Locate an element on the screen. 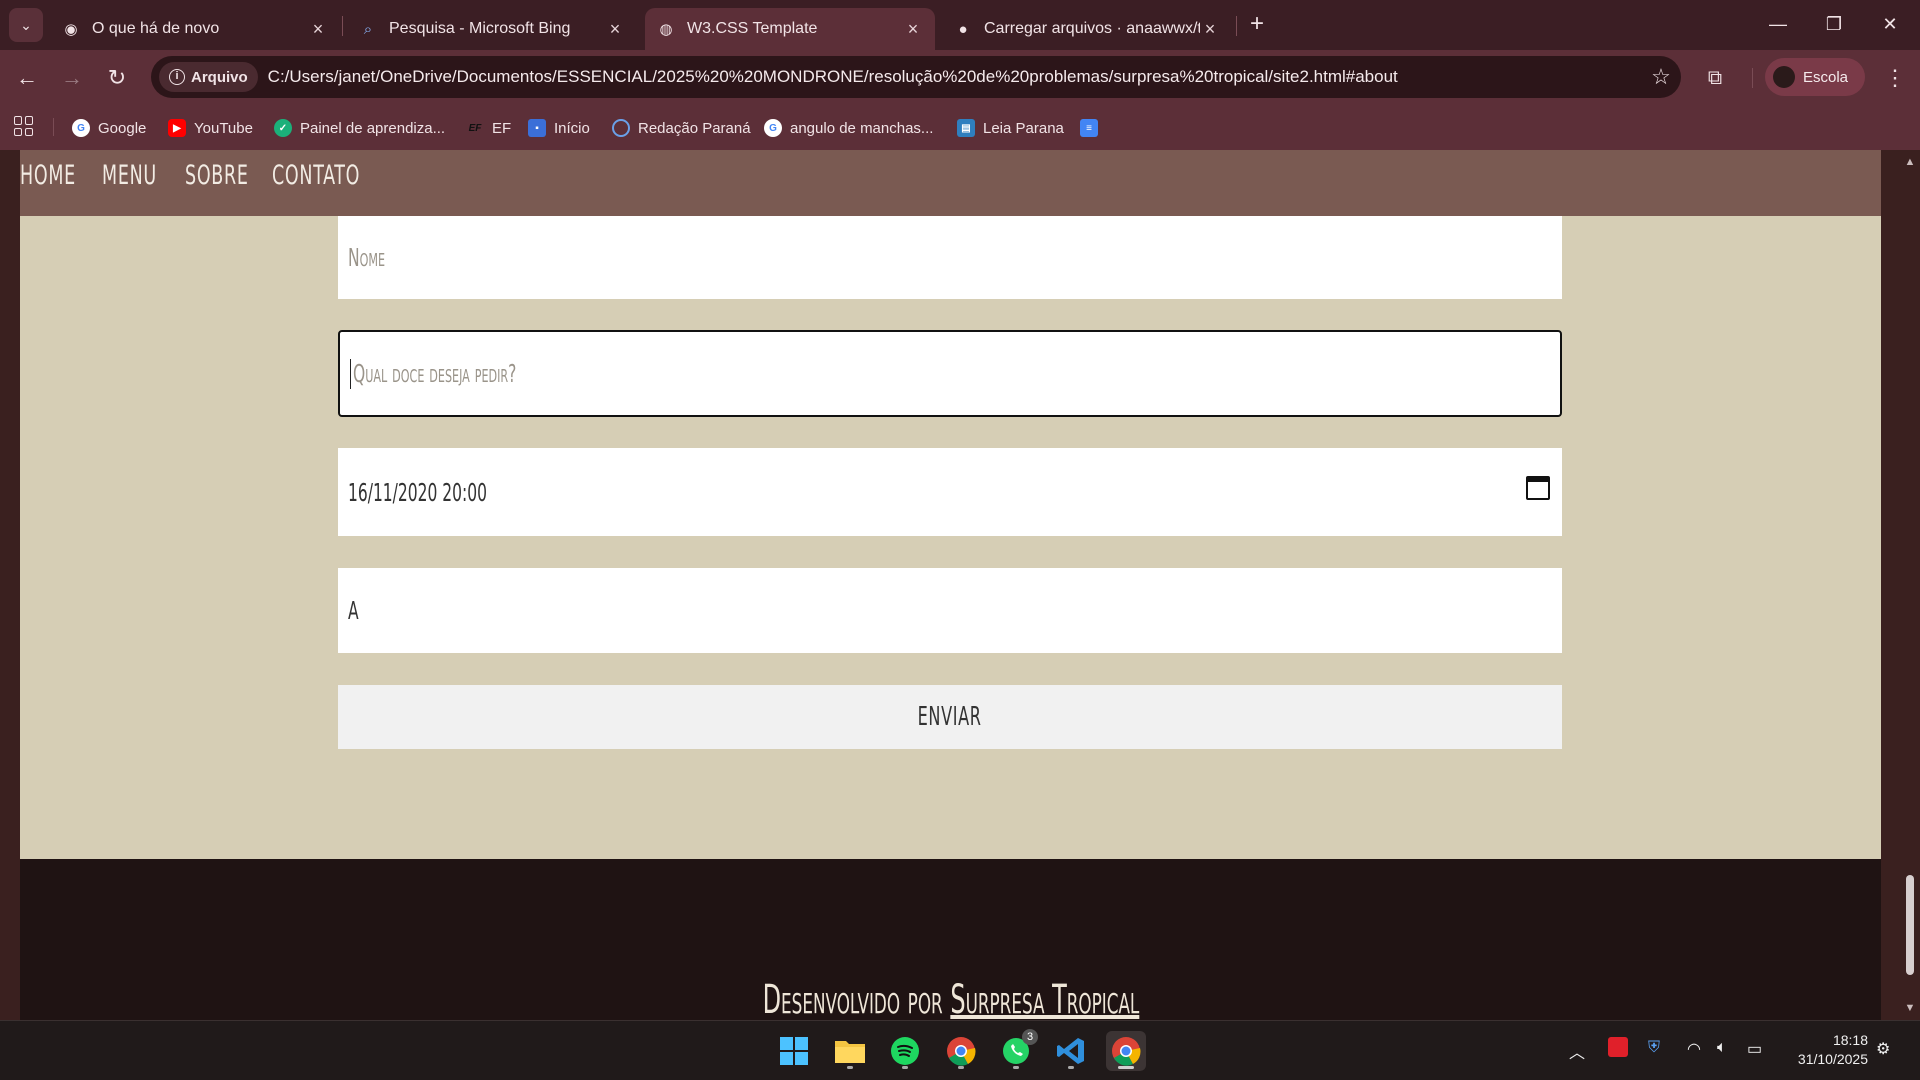 The width and height of the screenshot is (1920, 1080). bookmark-inicio: ▪ Início is located at coordinates (559, 128).